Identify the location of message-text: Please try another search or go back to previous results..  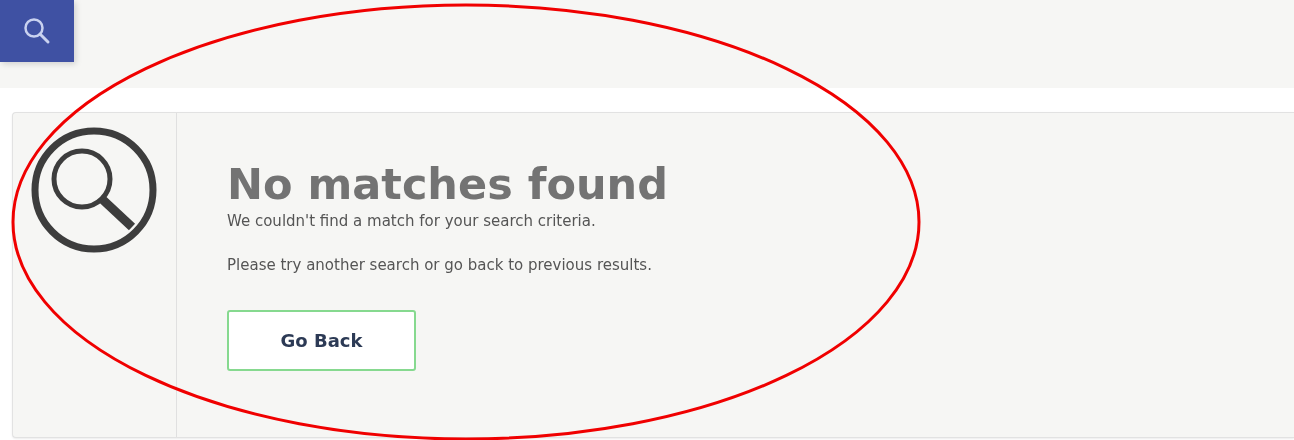
(440, 265).